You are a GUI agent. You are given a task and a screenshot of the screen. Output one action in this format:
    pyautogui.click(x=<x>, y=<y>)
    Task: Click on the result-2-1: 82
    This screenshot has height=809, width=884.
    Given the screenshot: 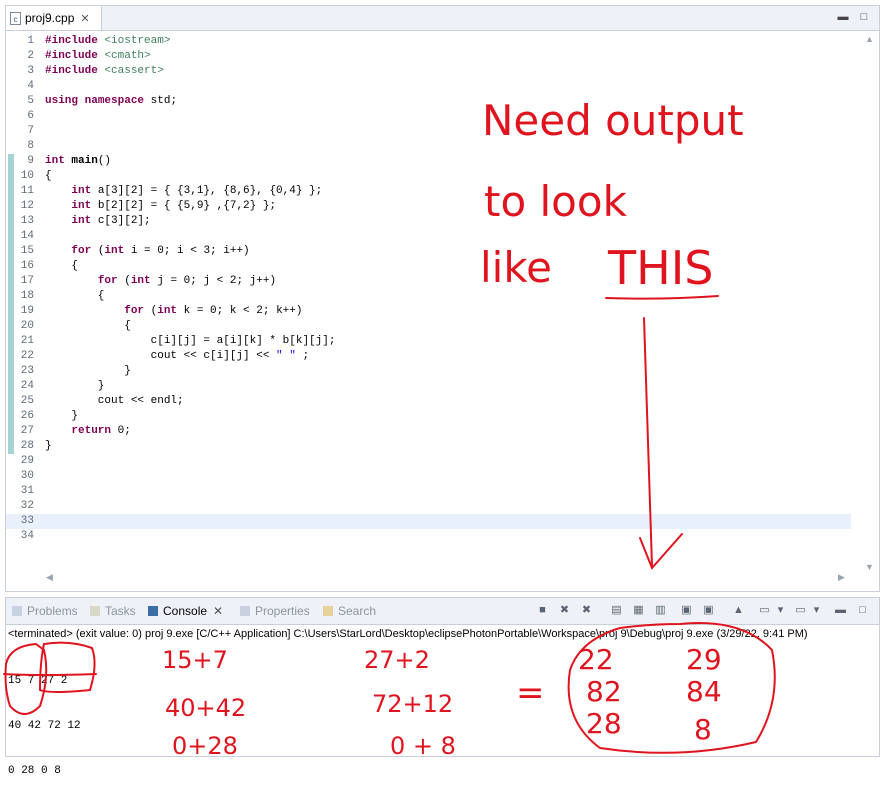 What is the action you would take?
    pyautogui.click(x=604, y=691)
    